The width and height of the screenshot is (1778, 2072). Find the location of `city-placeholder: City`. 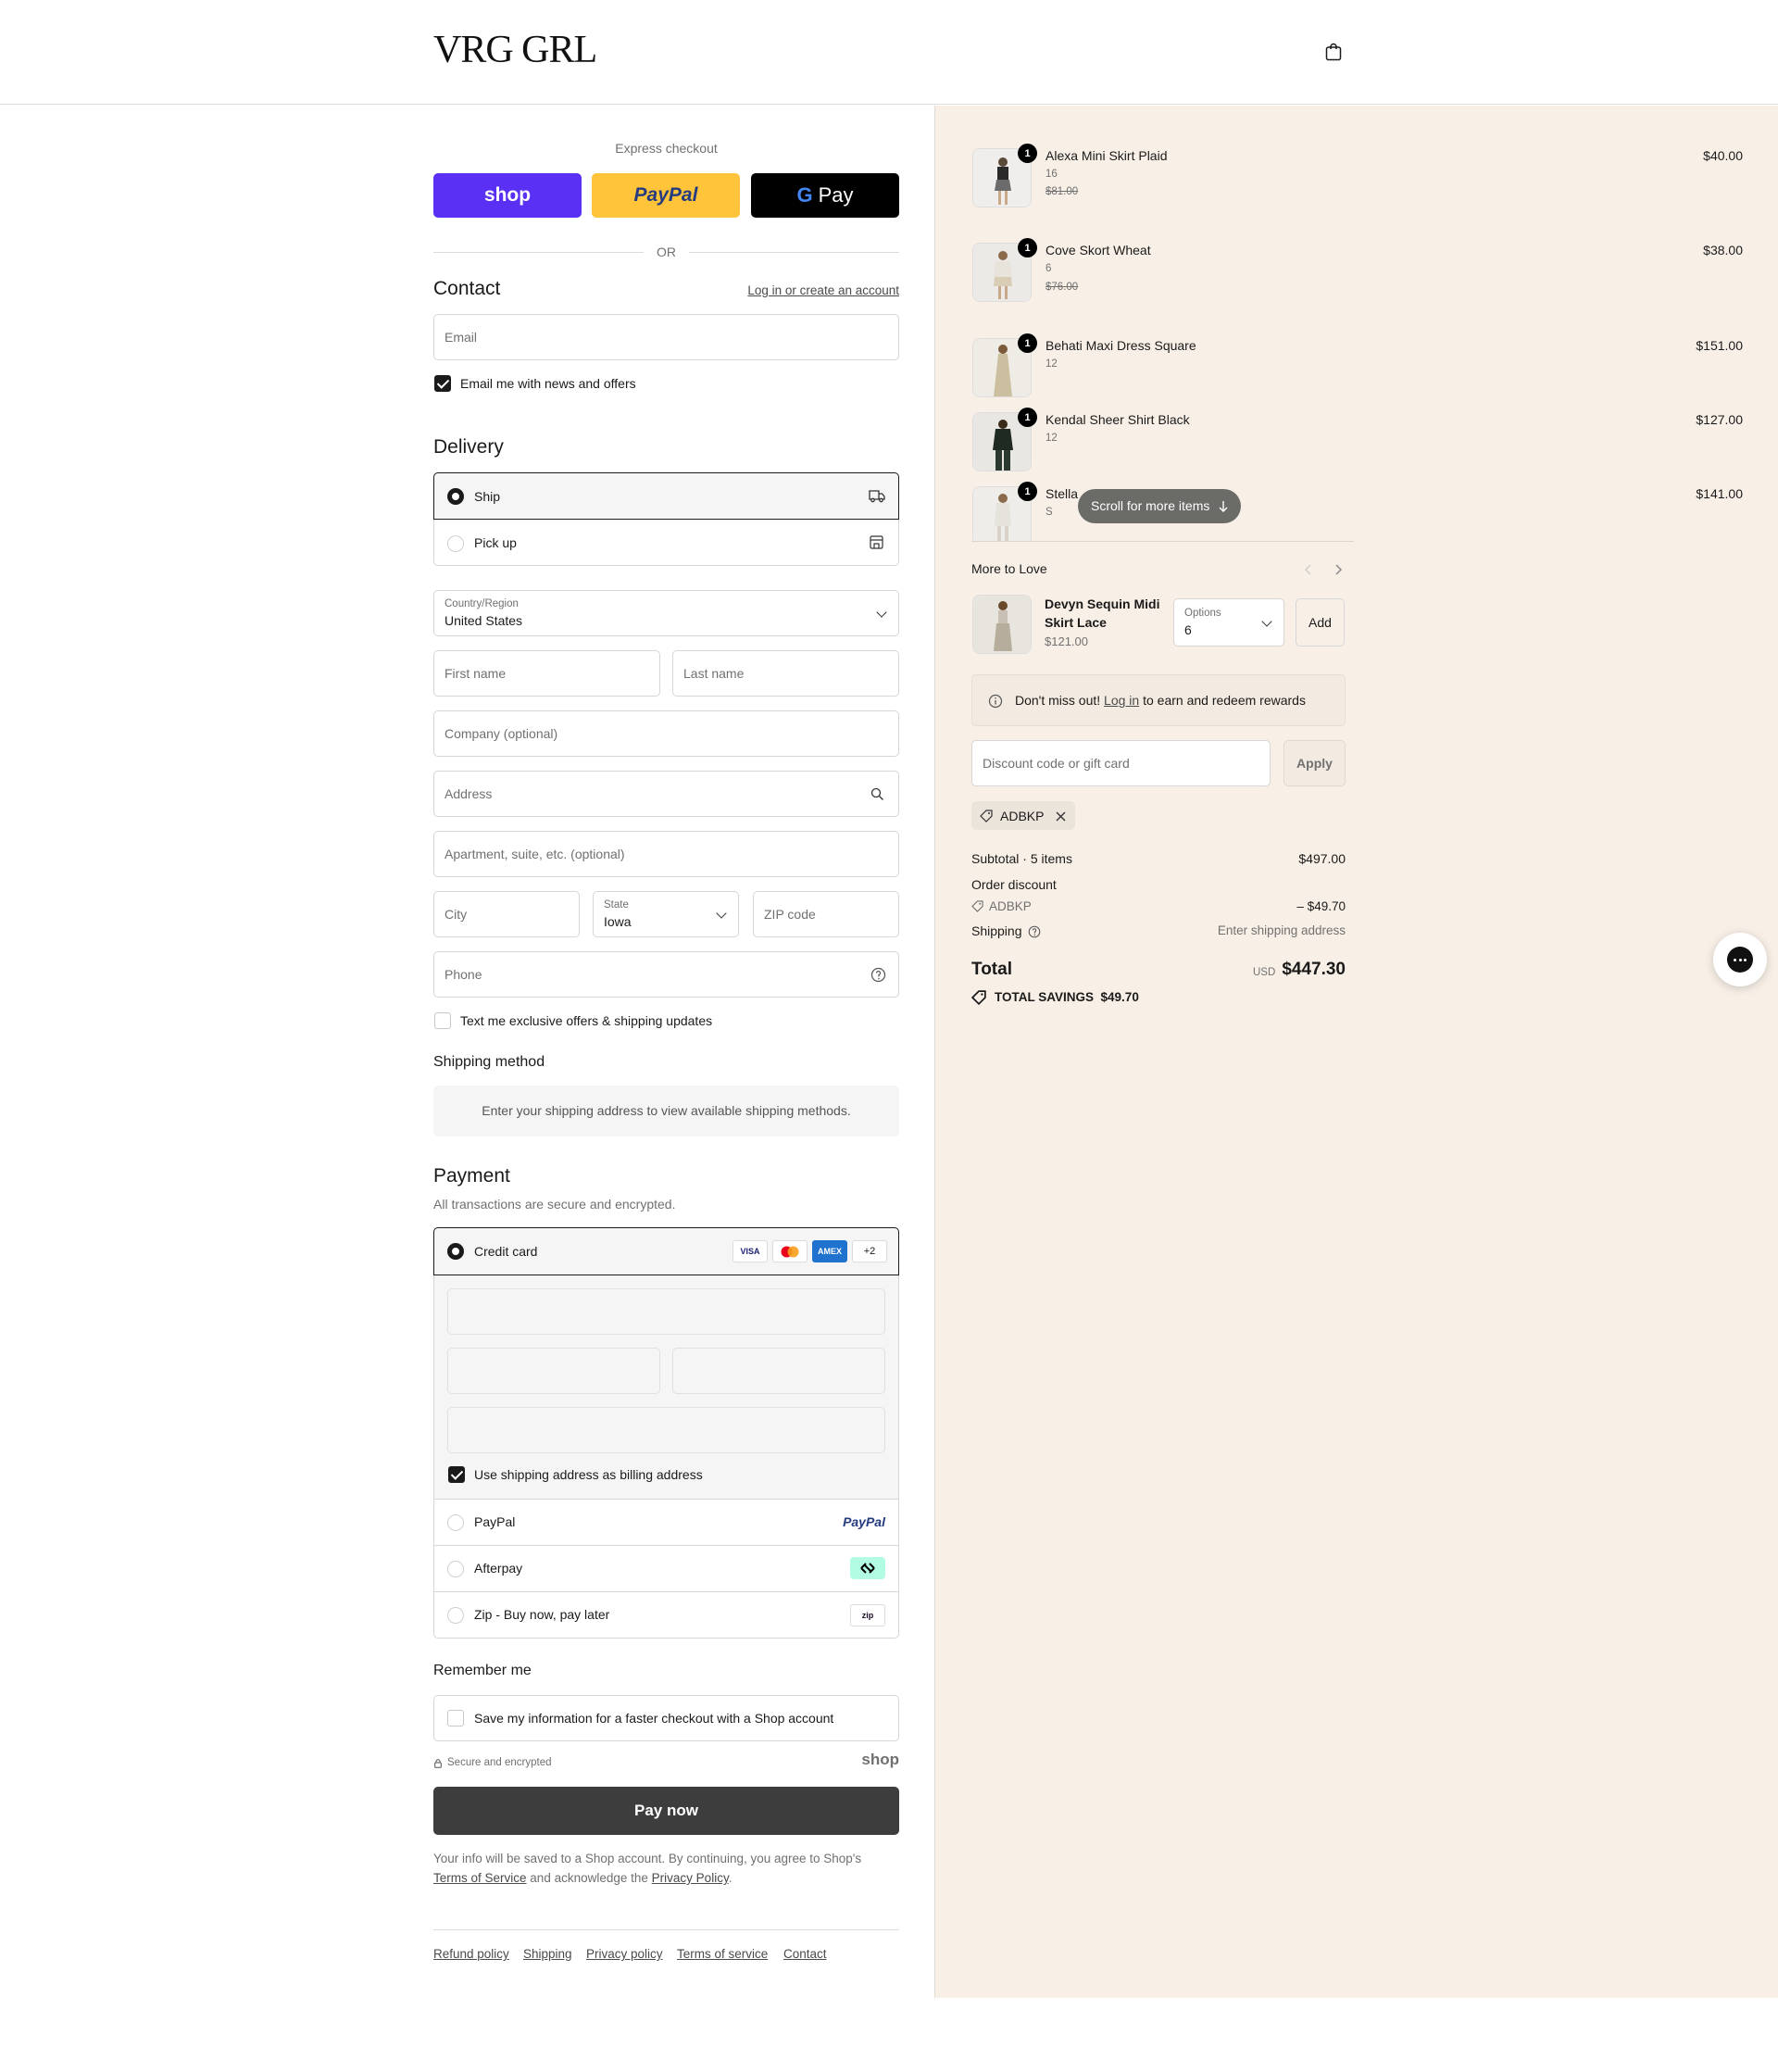

city-placeholder: City is located at coordinates (456, 914).